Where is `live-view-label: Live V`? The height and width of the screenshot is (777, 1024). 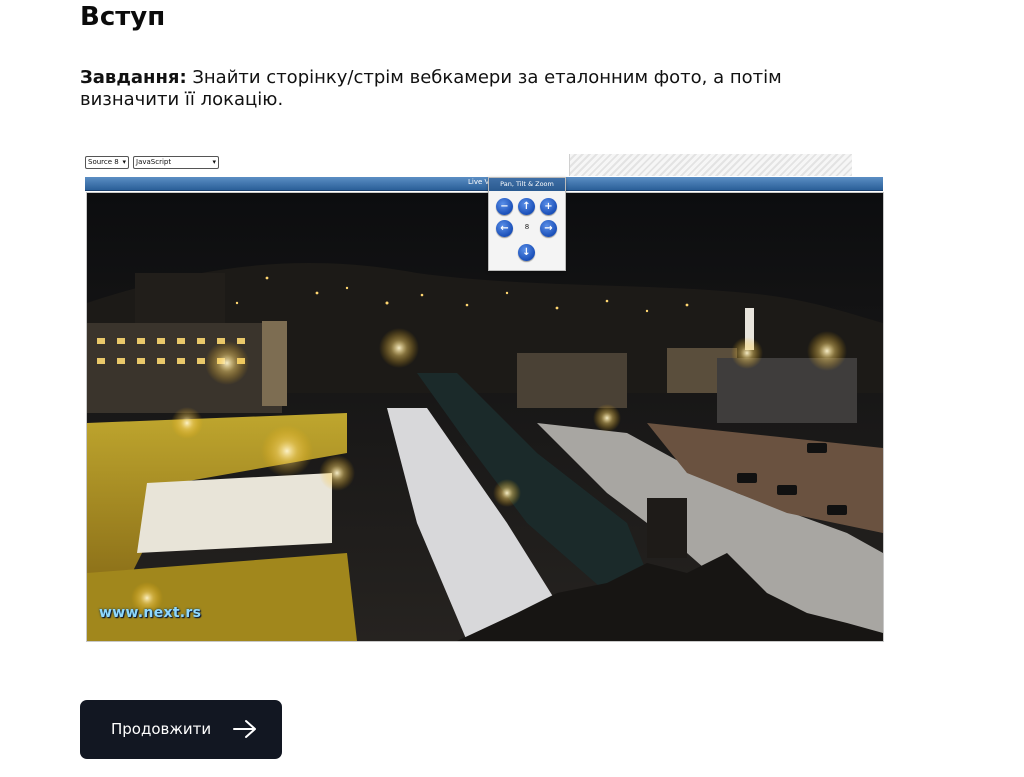 live-view-label: Live V is located at coordinates (479, 182).